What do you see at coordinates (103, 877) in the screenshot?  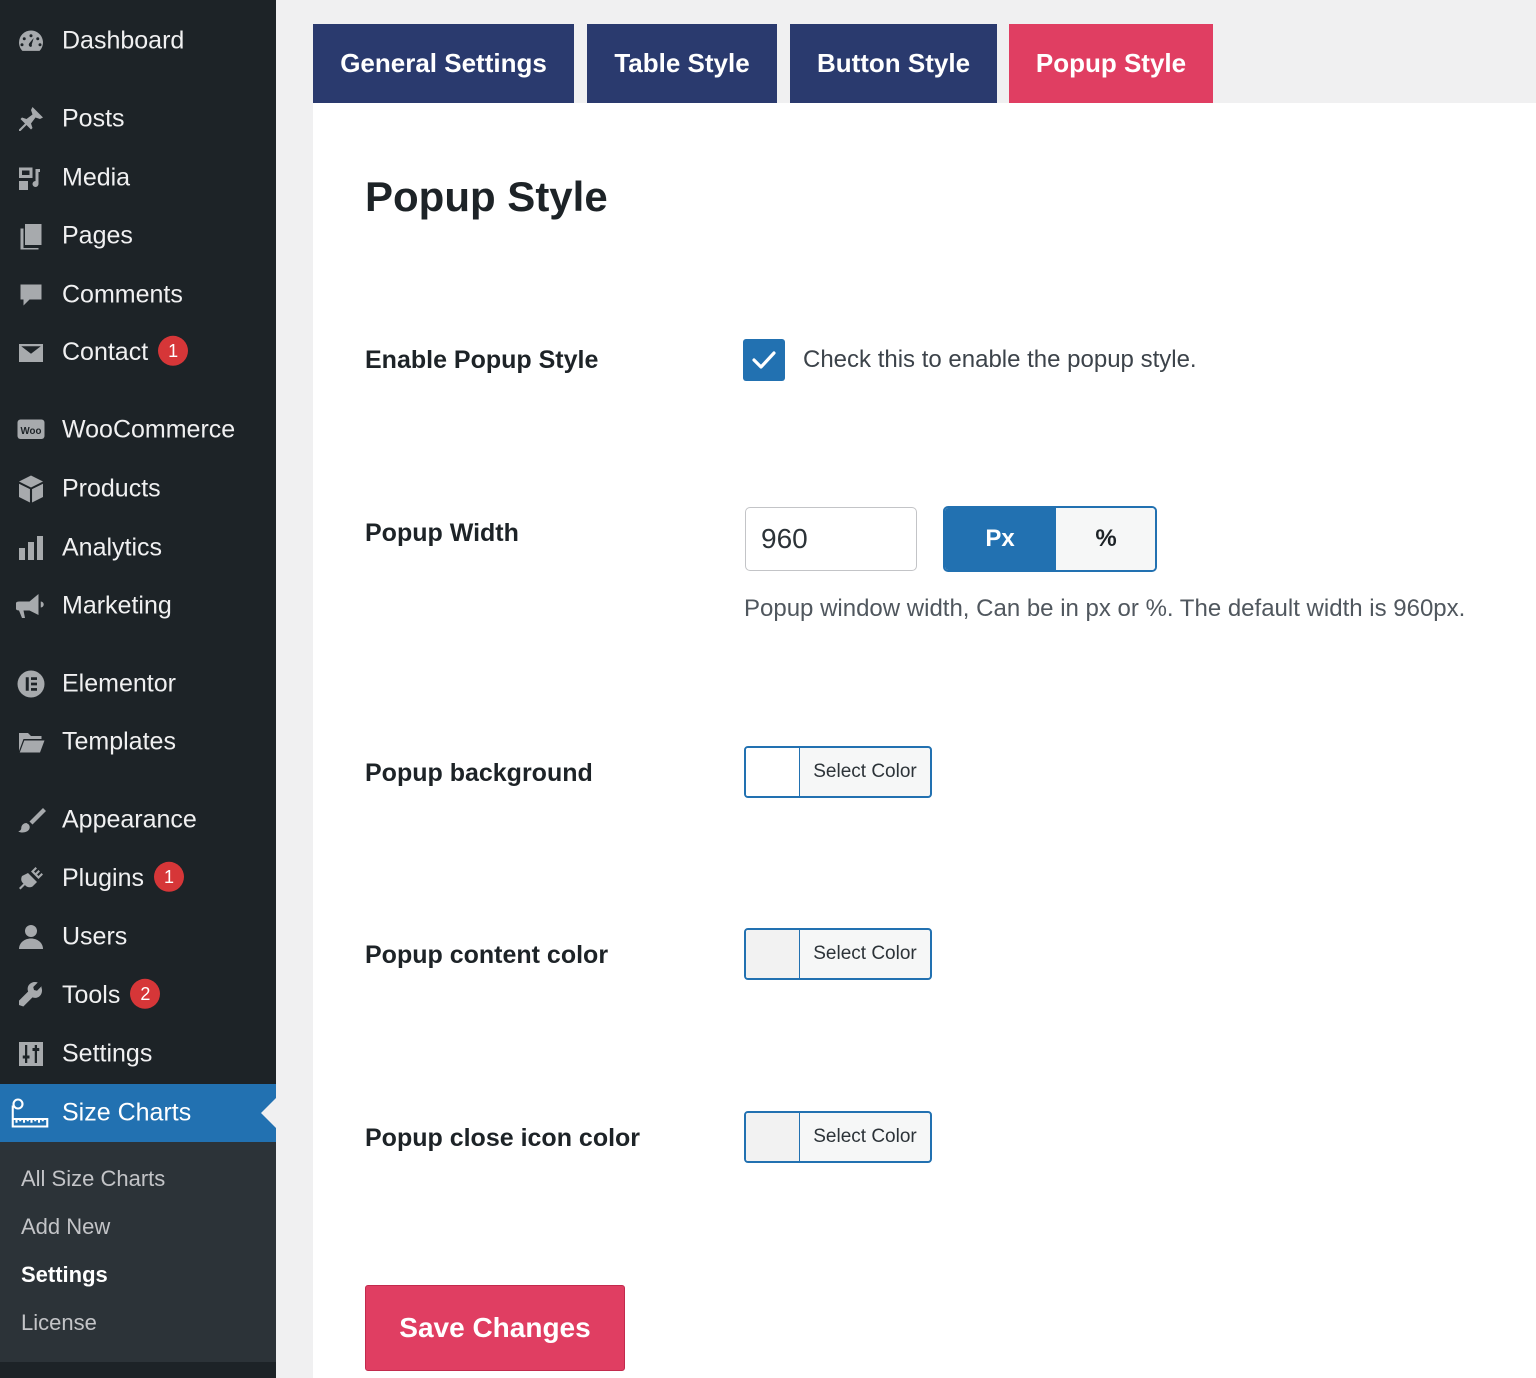 I see `sidebar-item-label: Plugins` at bounding box center [103, 877].